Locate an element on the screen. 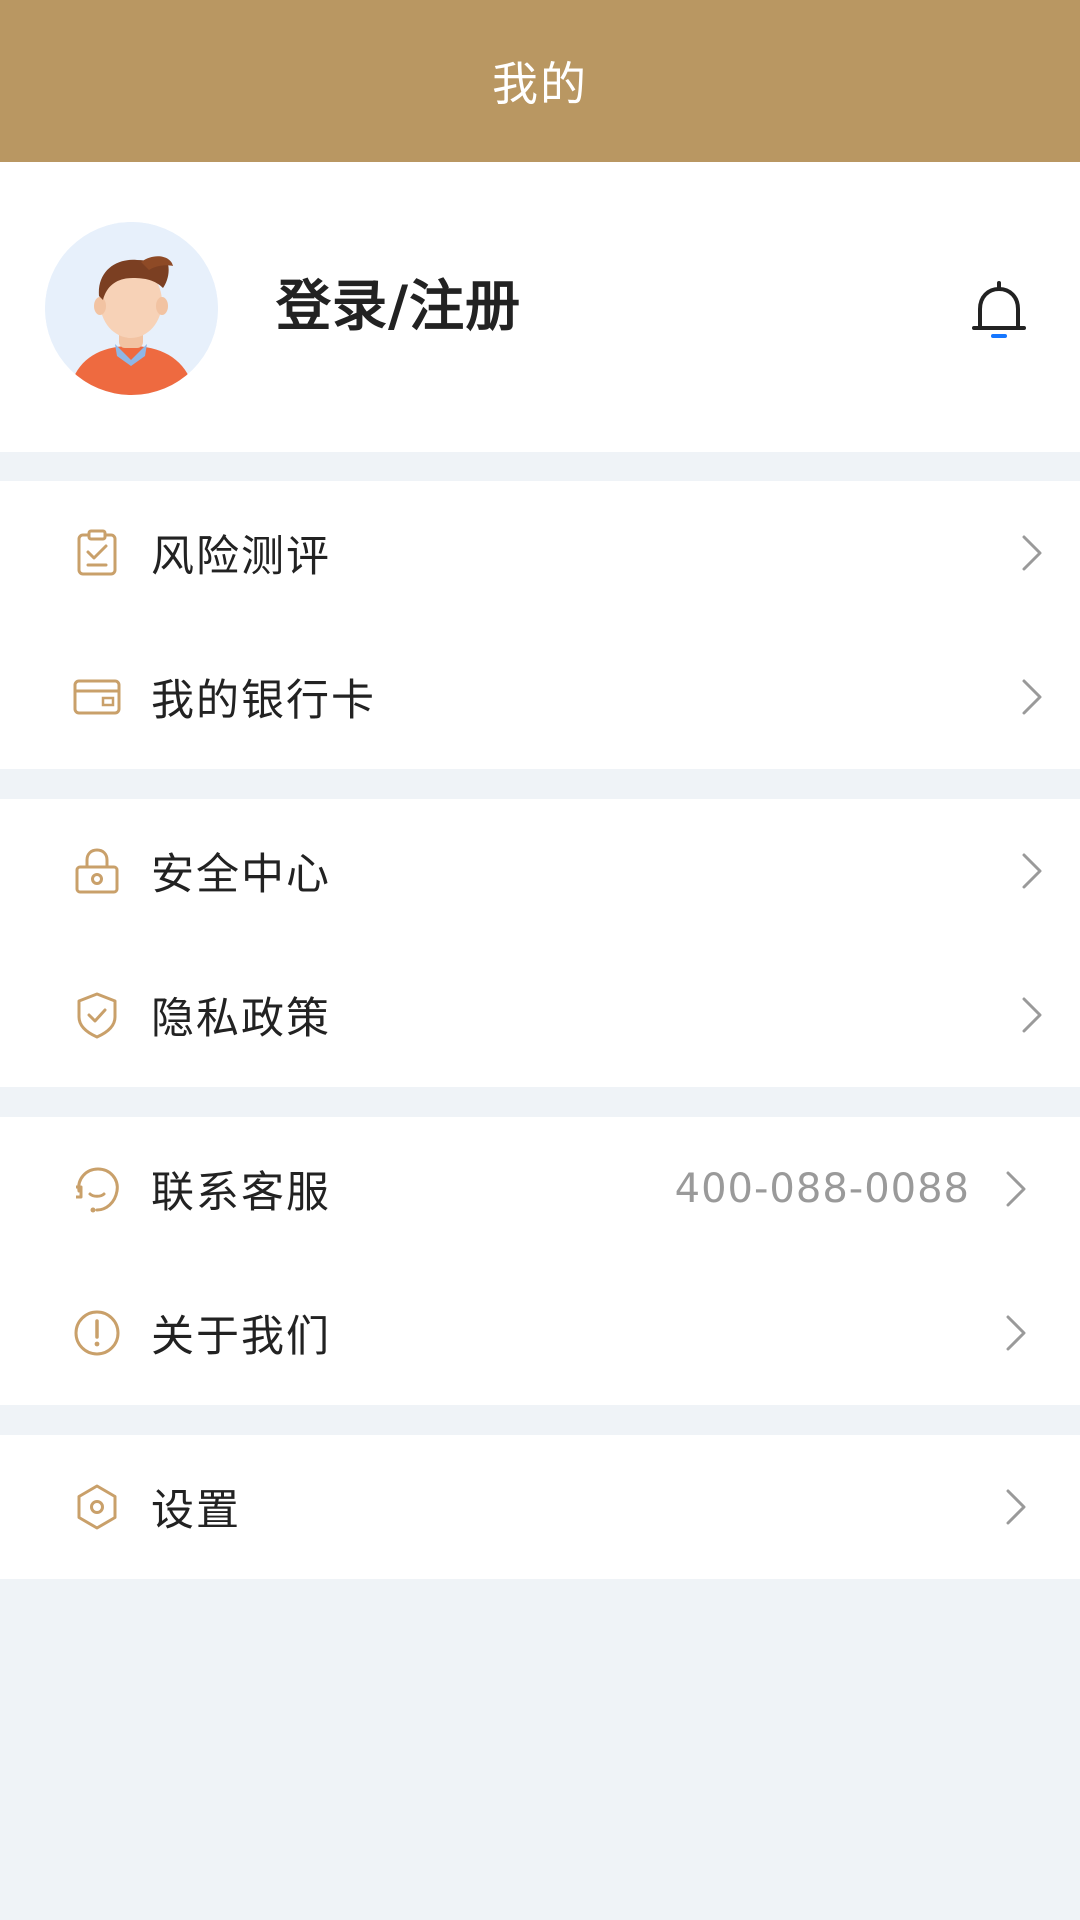  menu-item-customer-service: 联系客服 400-088-0088 is located at coordinates (540, 1189).